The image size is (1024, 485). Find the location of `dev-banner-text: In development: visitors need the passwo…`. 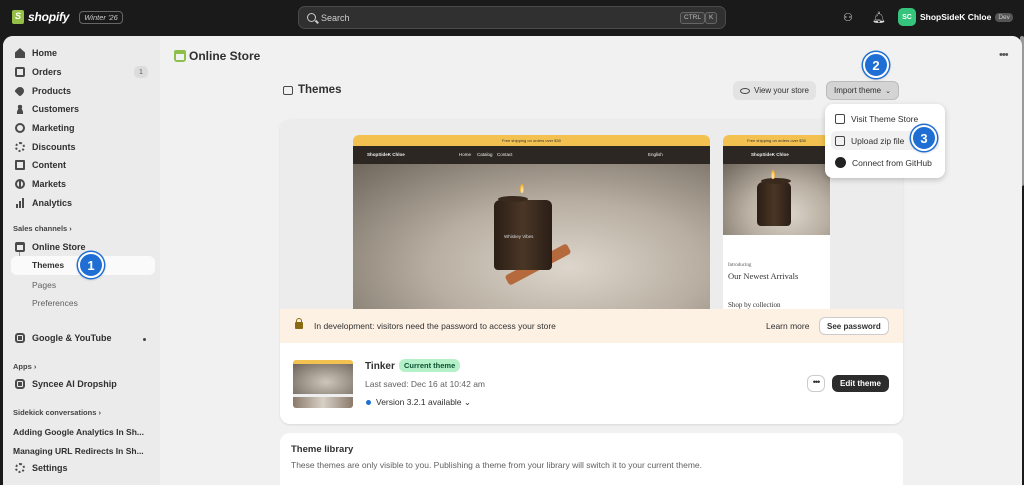

dev-banner-text: In development: visitors need the passwo… is located at coordinates (435, 326).